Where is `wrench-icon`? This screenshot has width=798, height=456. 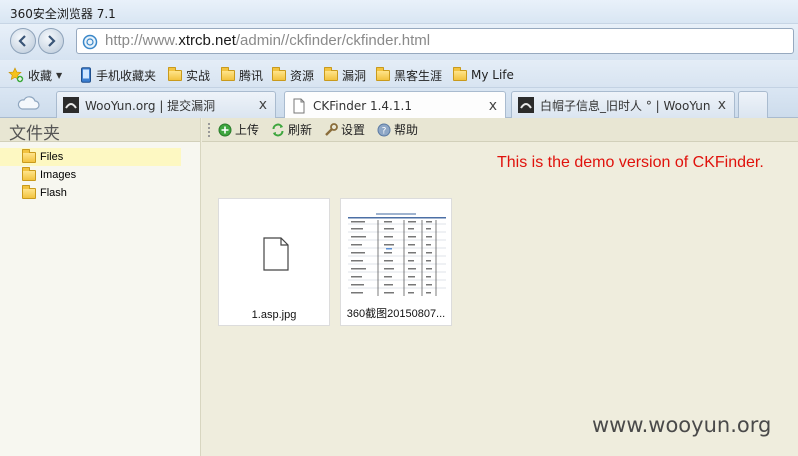
wrench-icon is located at coordinates (331, 129).